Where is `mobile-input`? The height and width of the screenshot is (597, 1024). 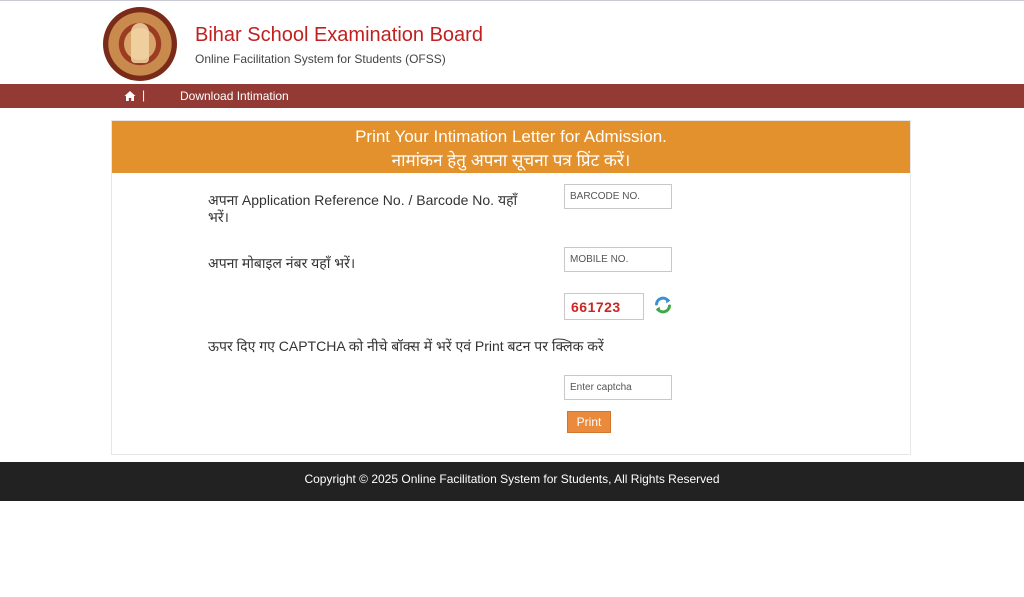 mobile-input is located at coordinates (618, 259).